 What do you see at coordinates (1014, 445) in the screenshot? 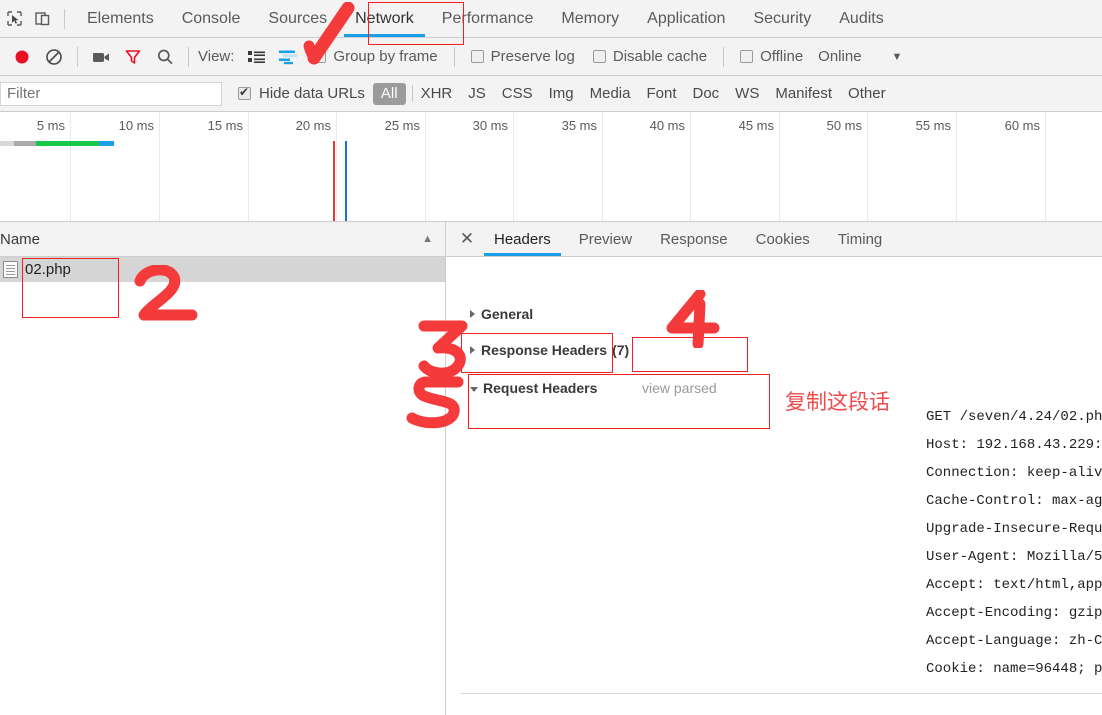
I see `raw-header-line: Host: 192.168.43.229:8088` at bounding box center [1014, 445].